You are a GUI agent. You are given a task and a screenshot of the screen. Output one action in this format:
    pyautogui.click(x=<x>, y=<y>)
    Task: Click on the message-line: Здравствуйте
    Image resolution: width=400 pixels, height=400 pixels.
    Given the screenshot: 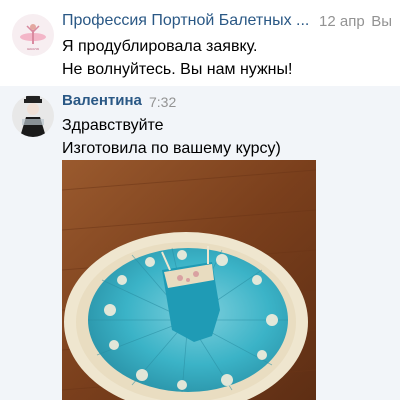 What is the action you would take?
    pyautogui.click(x=113, y=125)
    